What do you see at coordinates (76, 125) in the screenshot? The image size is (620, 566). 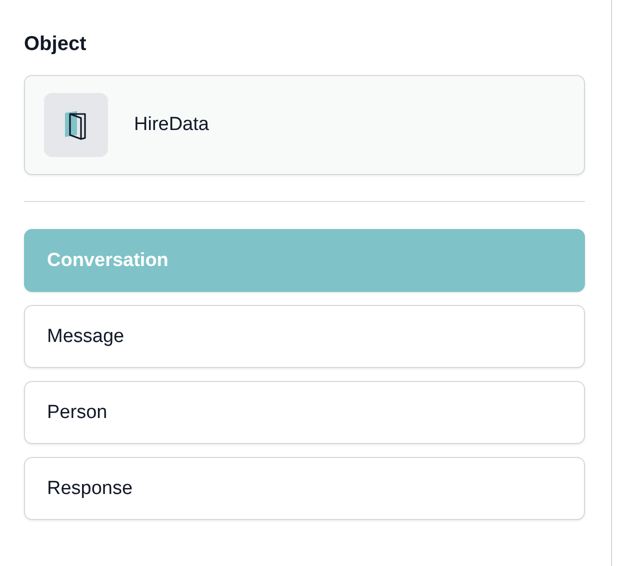 I see `object-icon` at bounding box center [76, 125].